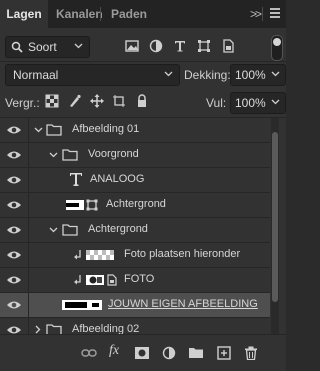  Describe the element at coordinates (251, 353) in the screenshot. I see `delete-icon` at that location.